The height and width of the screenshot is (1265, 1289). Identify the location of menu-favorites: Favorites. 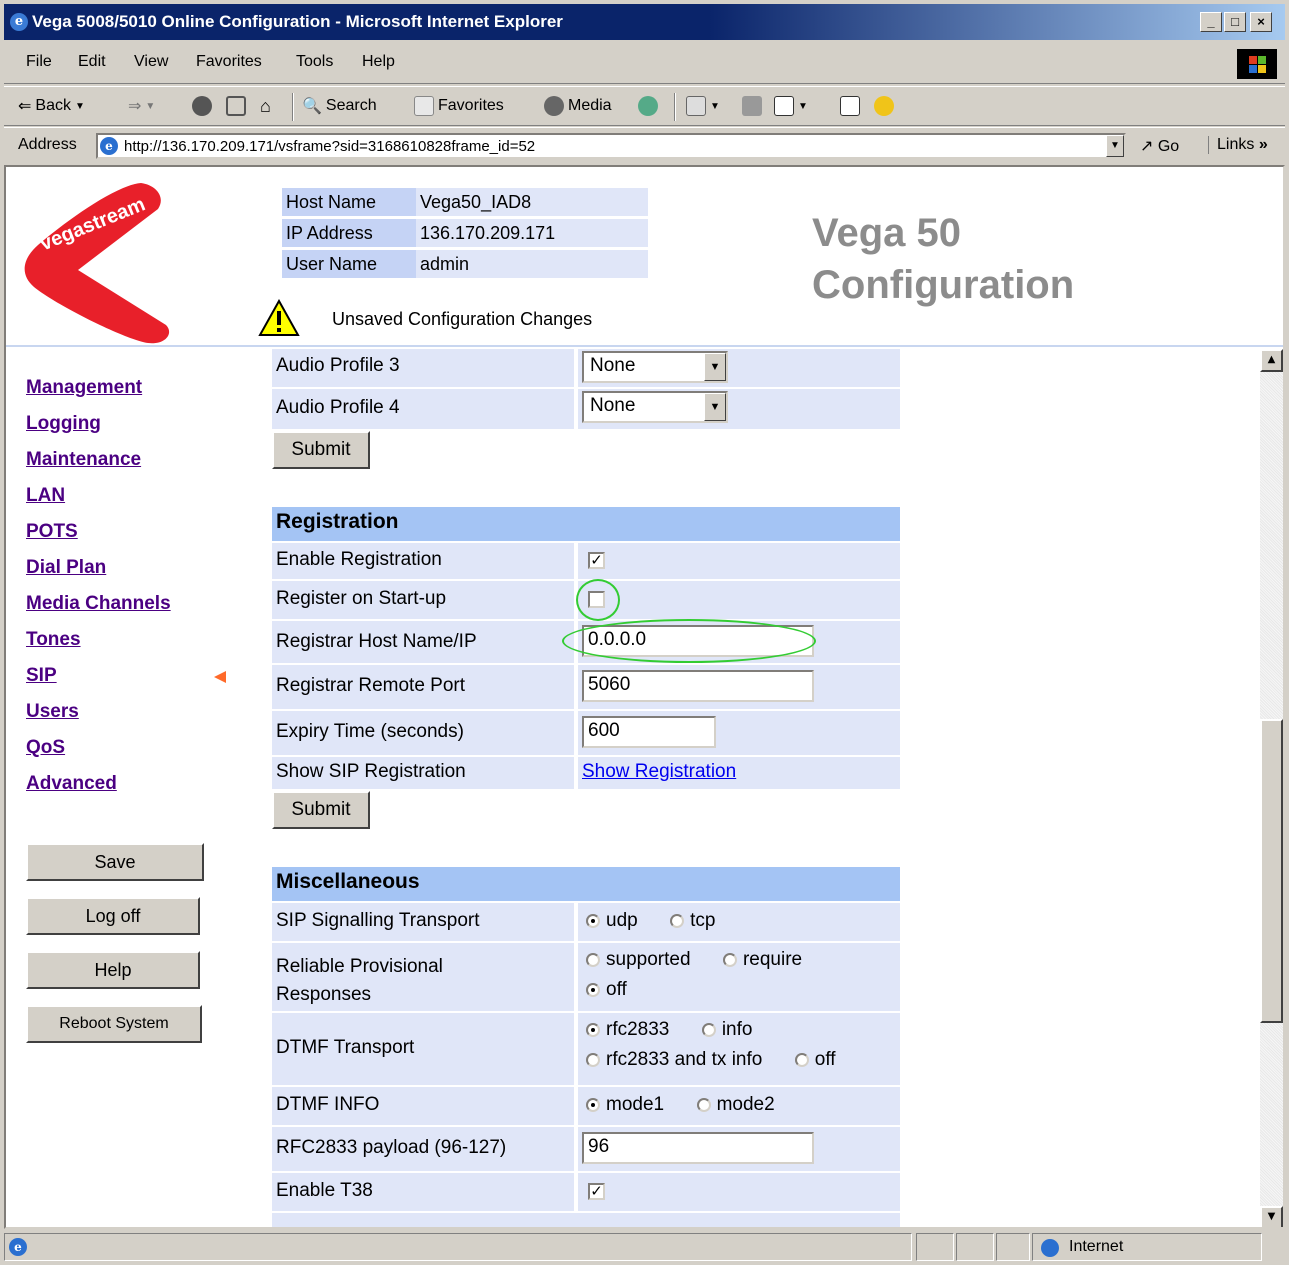
(229, 62).